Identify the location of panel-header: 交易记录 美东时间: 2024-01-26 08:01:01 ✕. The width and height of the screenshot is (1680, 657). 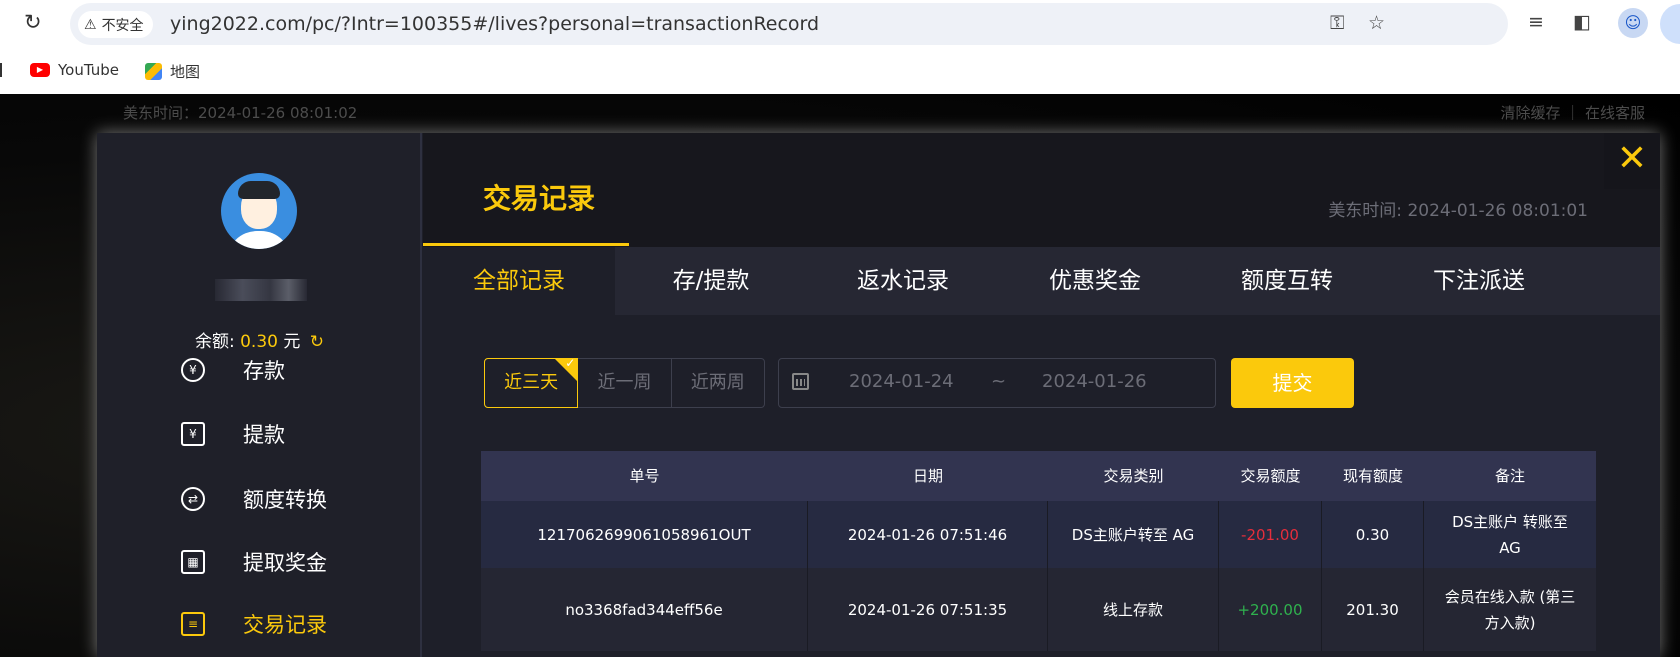
(1041, 190).